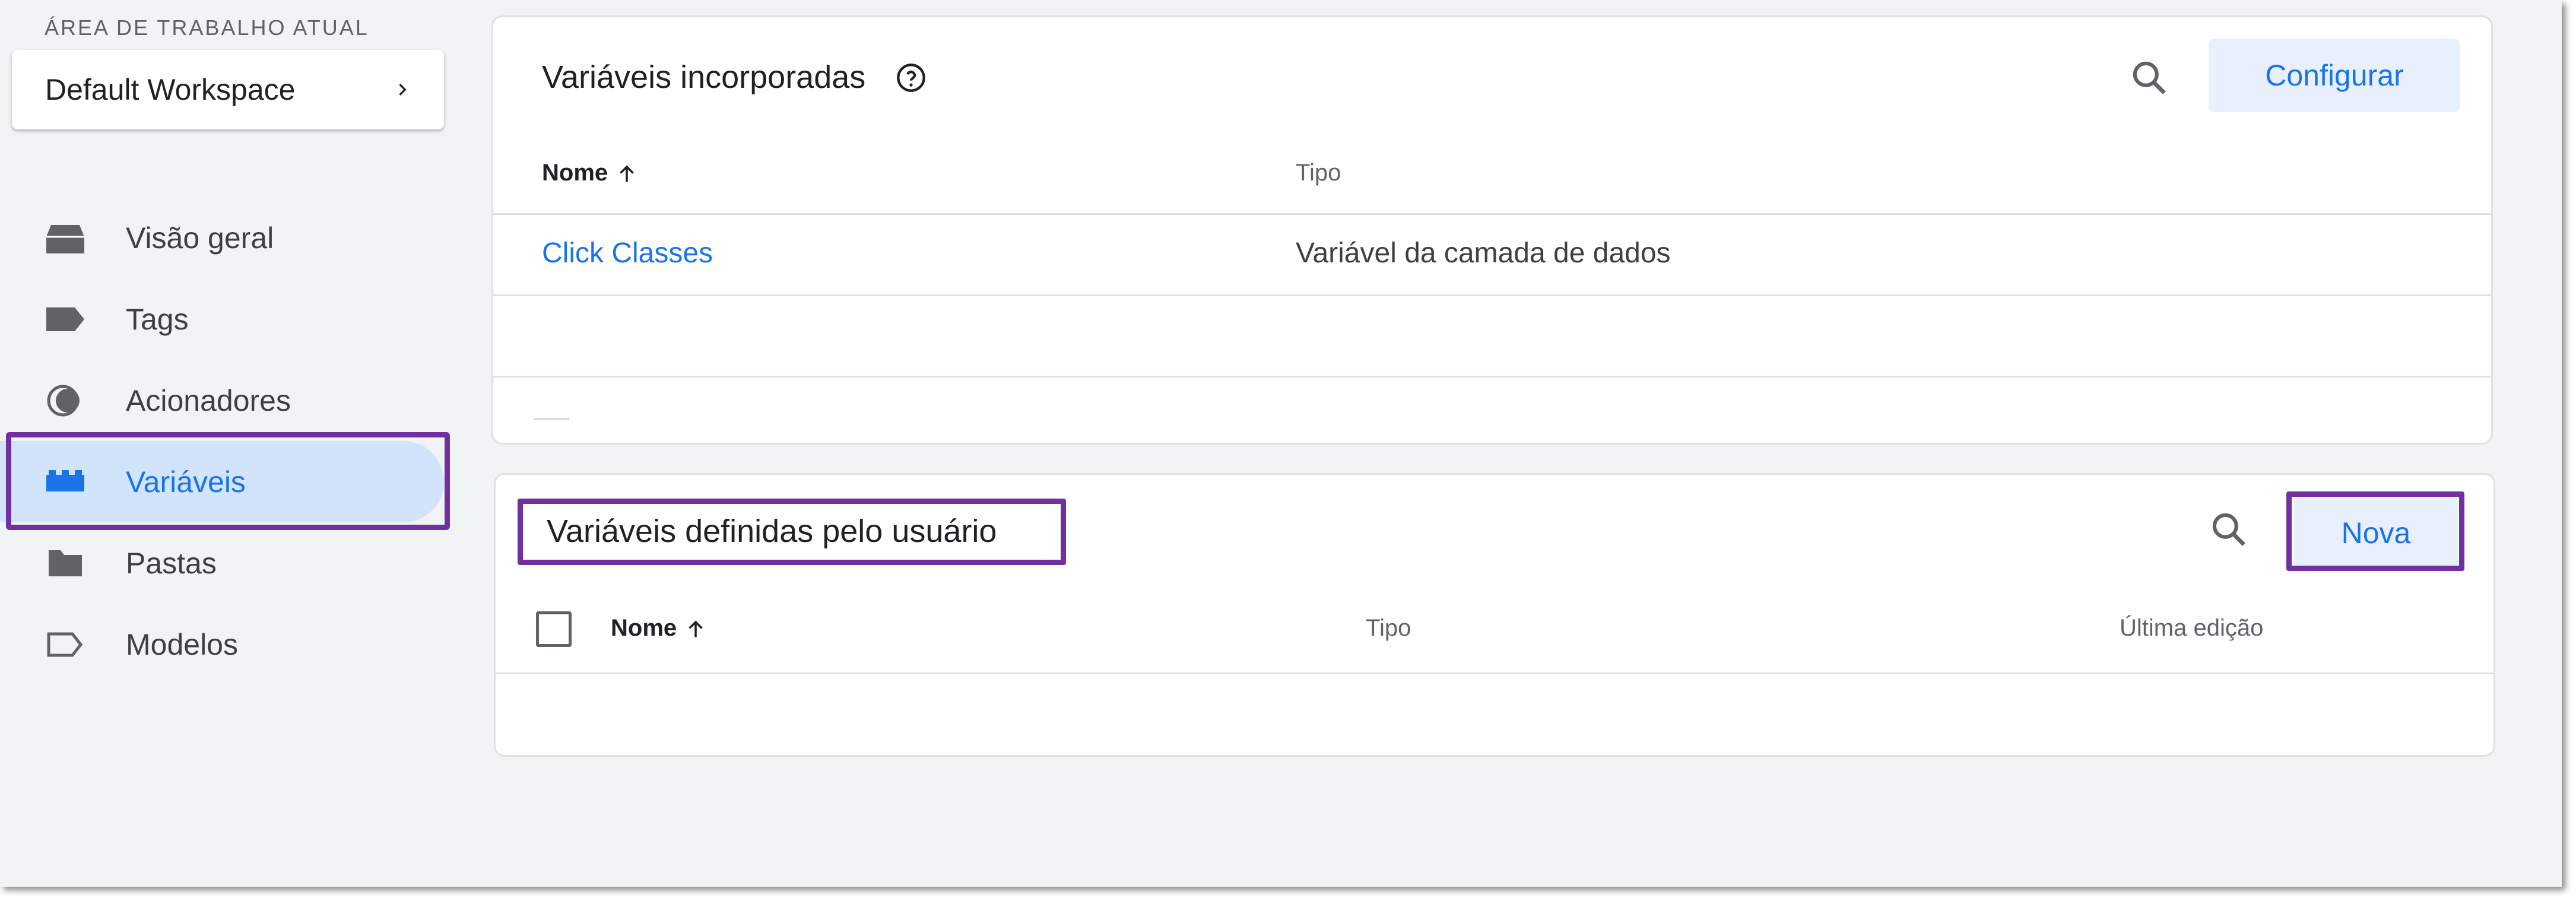 This screenshot has width=2576, height=901. Describe the element at coordinates (911, 77) in the screenshot. I see `help-icon` at that location.